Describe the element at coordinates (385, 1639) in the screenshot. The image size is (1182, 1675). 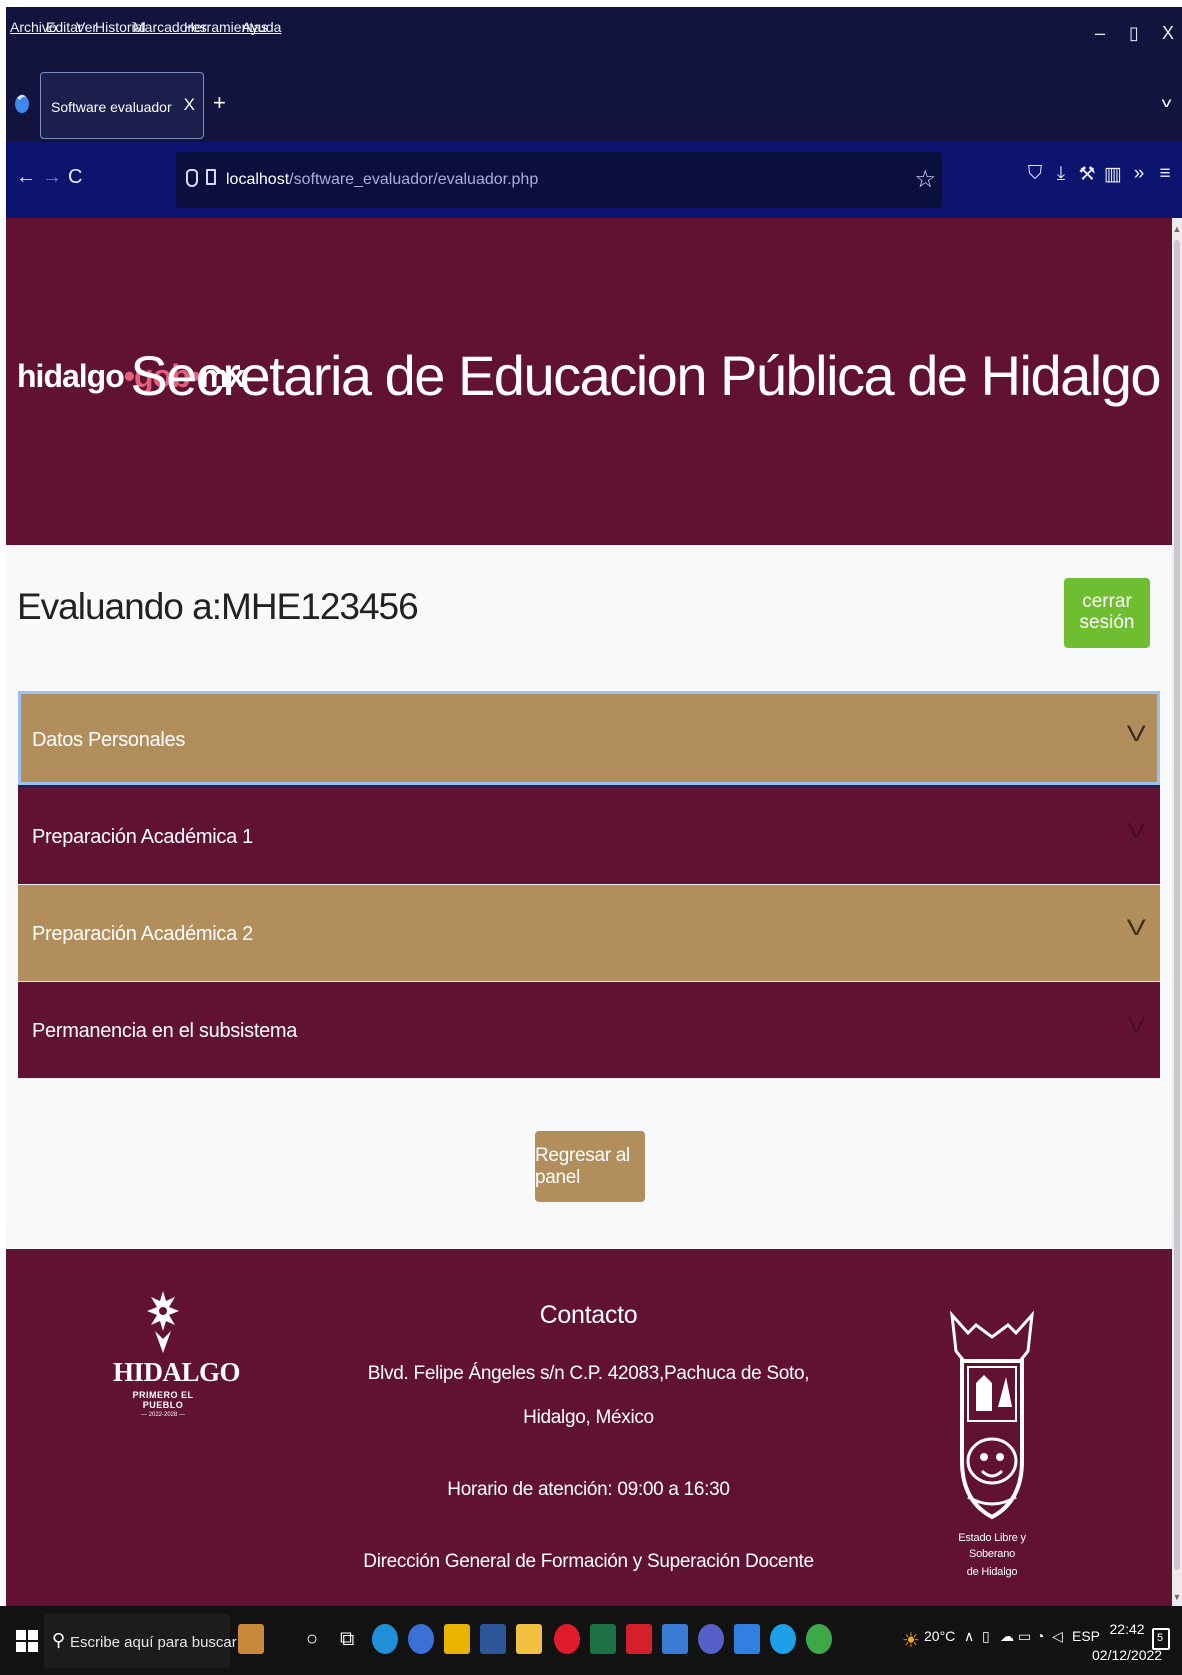
I see `edge-icon` at that location.